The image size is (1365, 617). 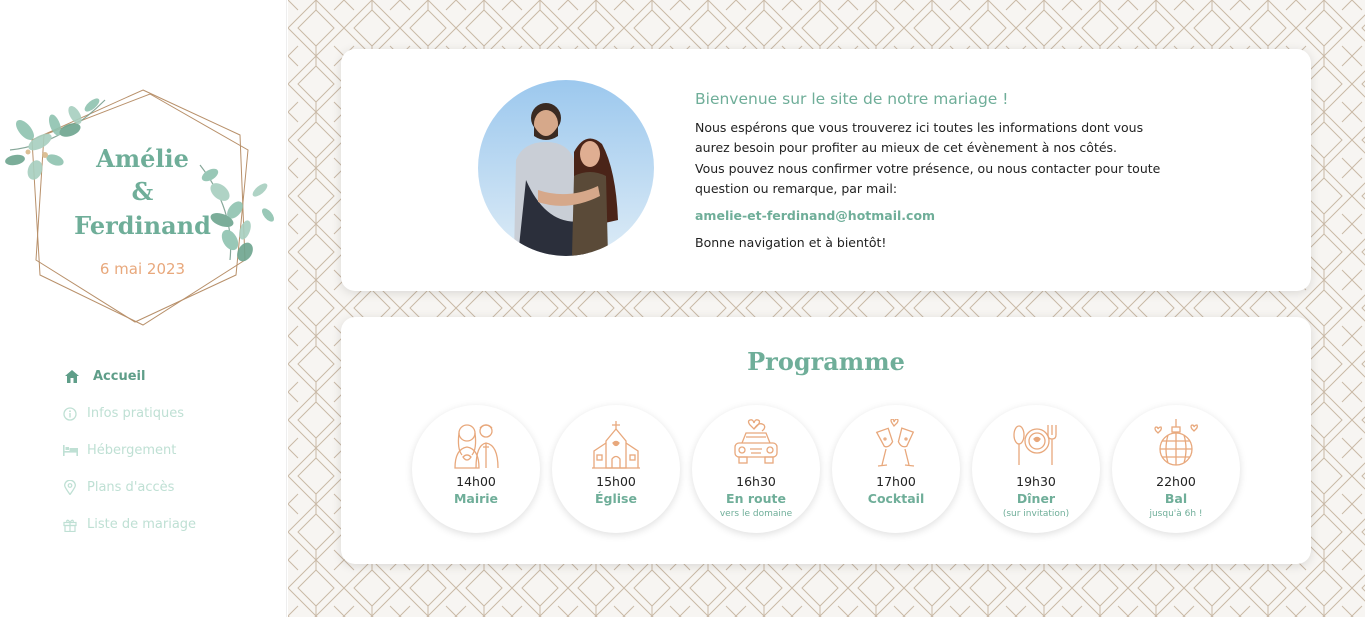 I want to click on event-time: 17h00, so click(x=896, y=481).